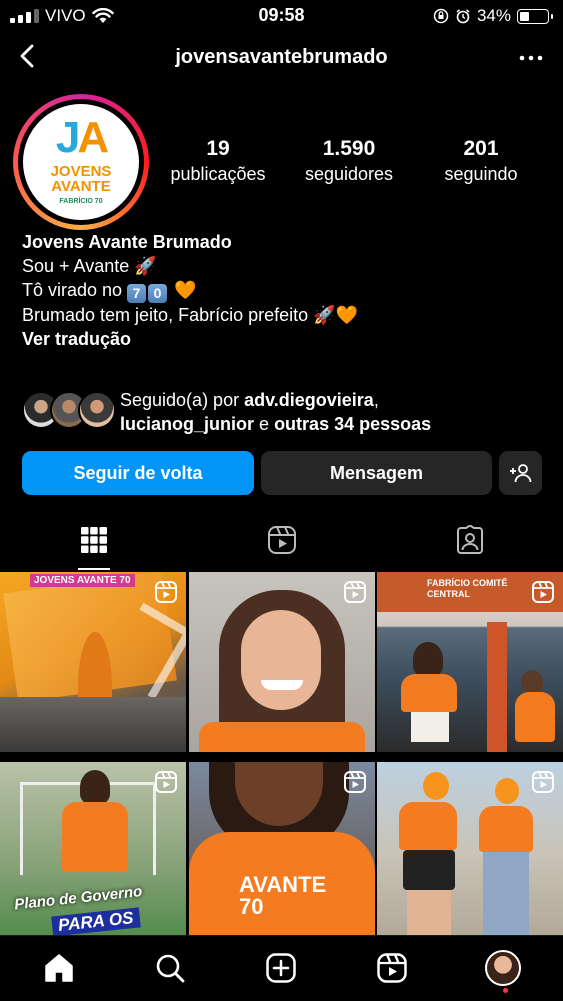 This screenshot has width=563, height=1001. I want to click on back-arrow-icon, so click(28, 56).